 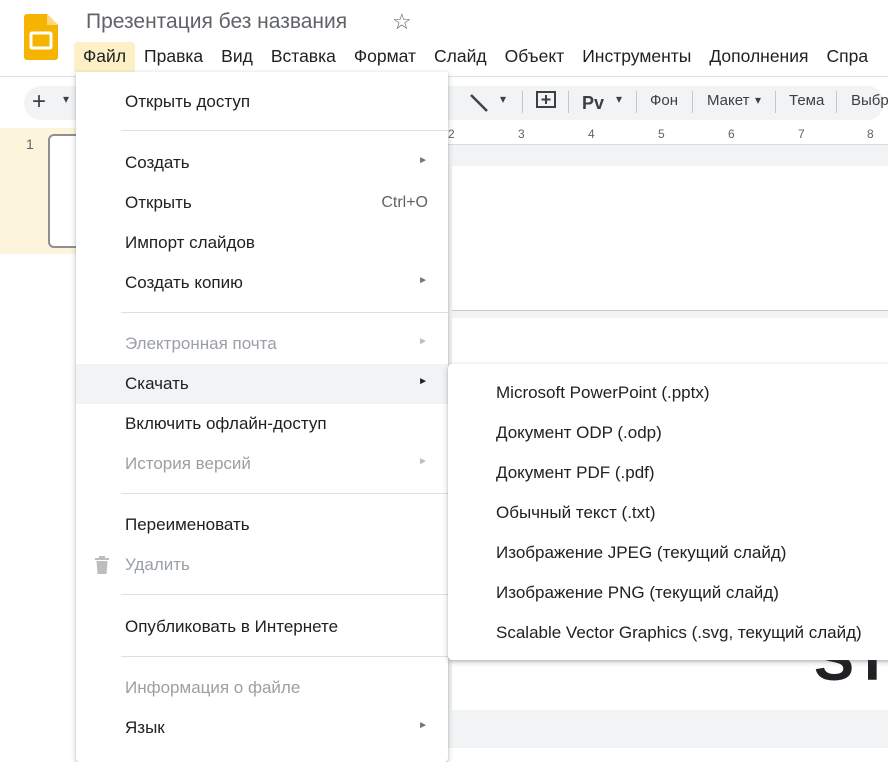 I want to click on ruler-tick: 5, so click(x=661, y=134).